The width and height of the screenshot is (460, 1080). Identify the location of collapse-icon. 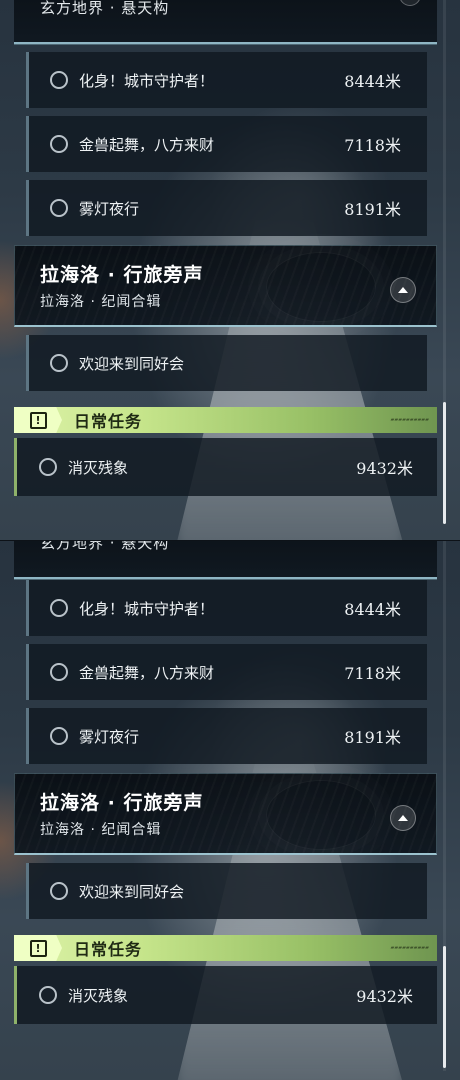
(410, 3).